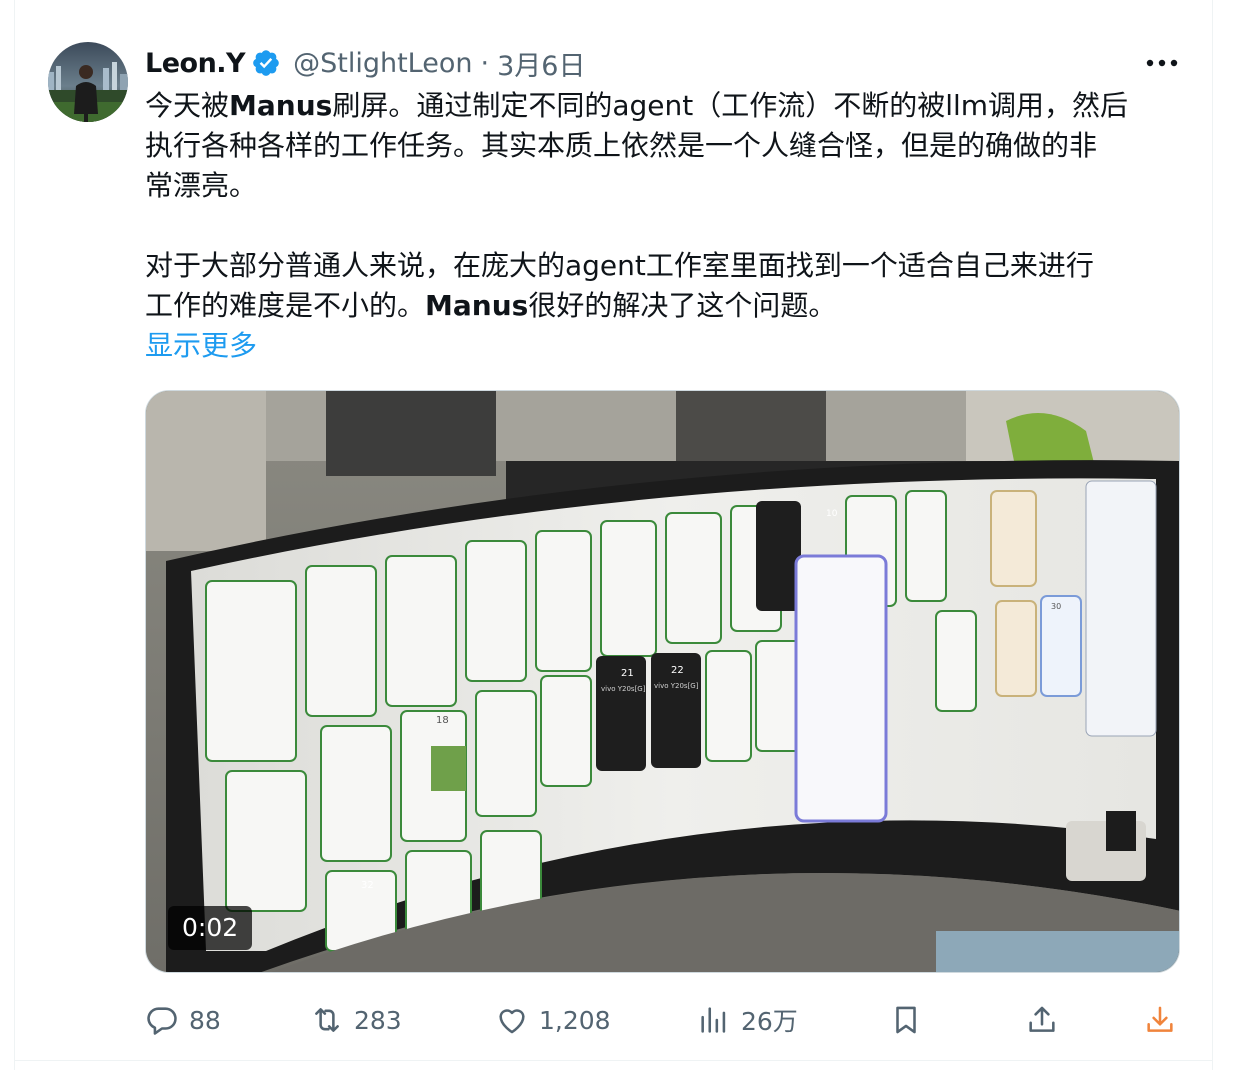  I want to click on share-button, so click(1042, 1020).